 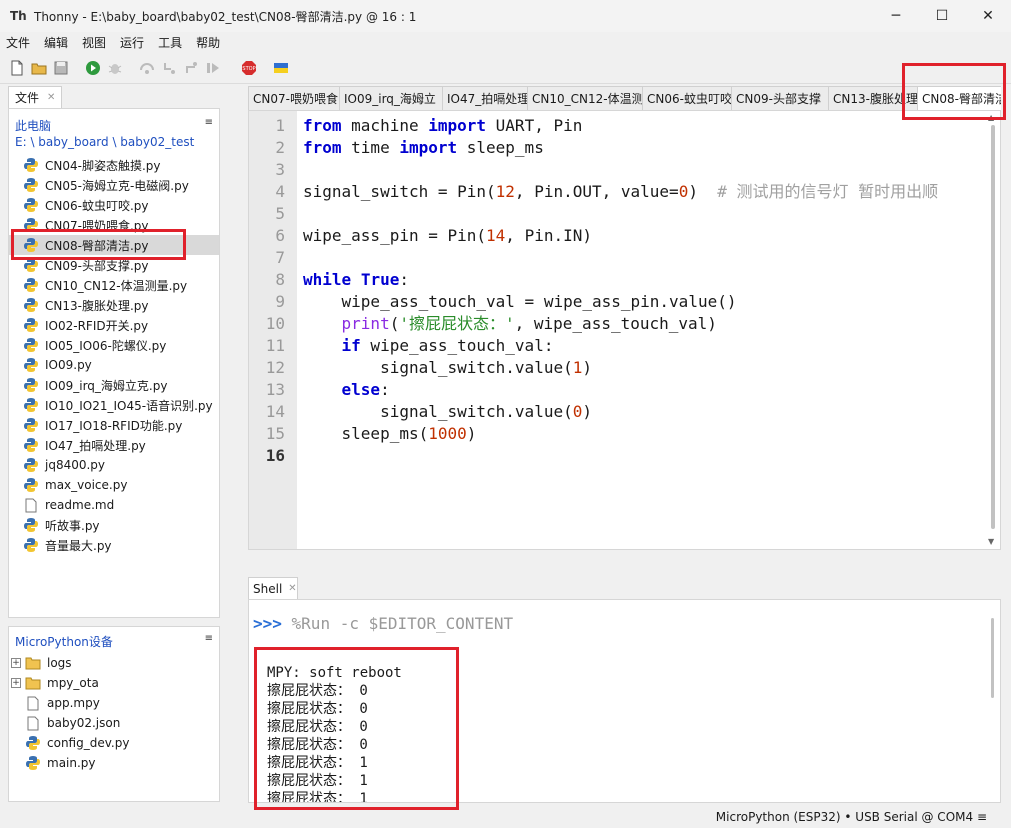 What do you see at coordinates (114, 225) in the screenshot?
I see `file-item: CN07-喂奶喂食.py` at bounding box center [114, 225].